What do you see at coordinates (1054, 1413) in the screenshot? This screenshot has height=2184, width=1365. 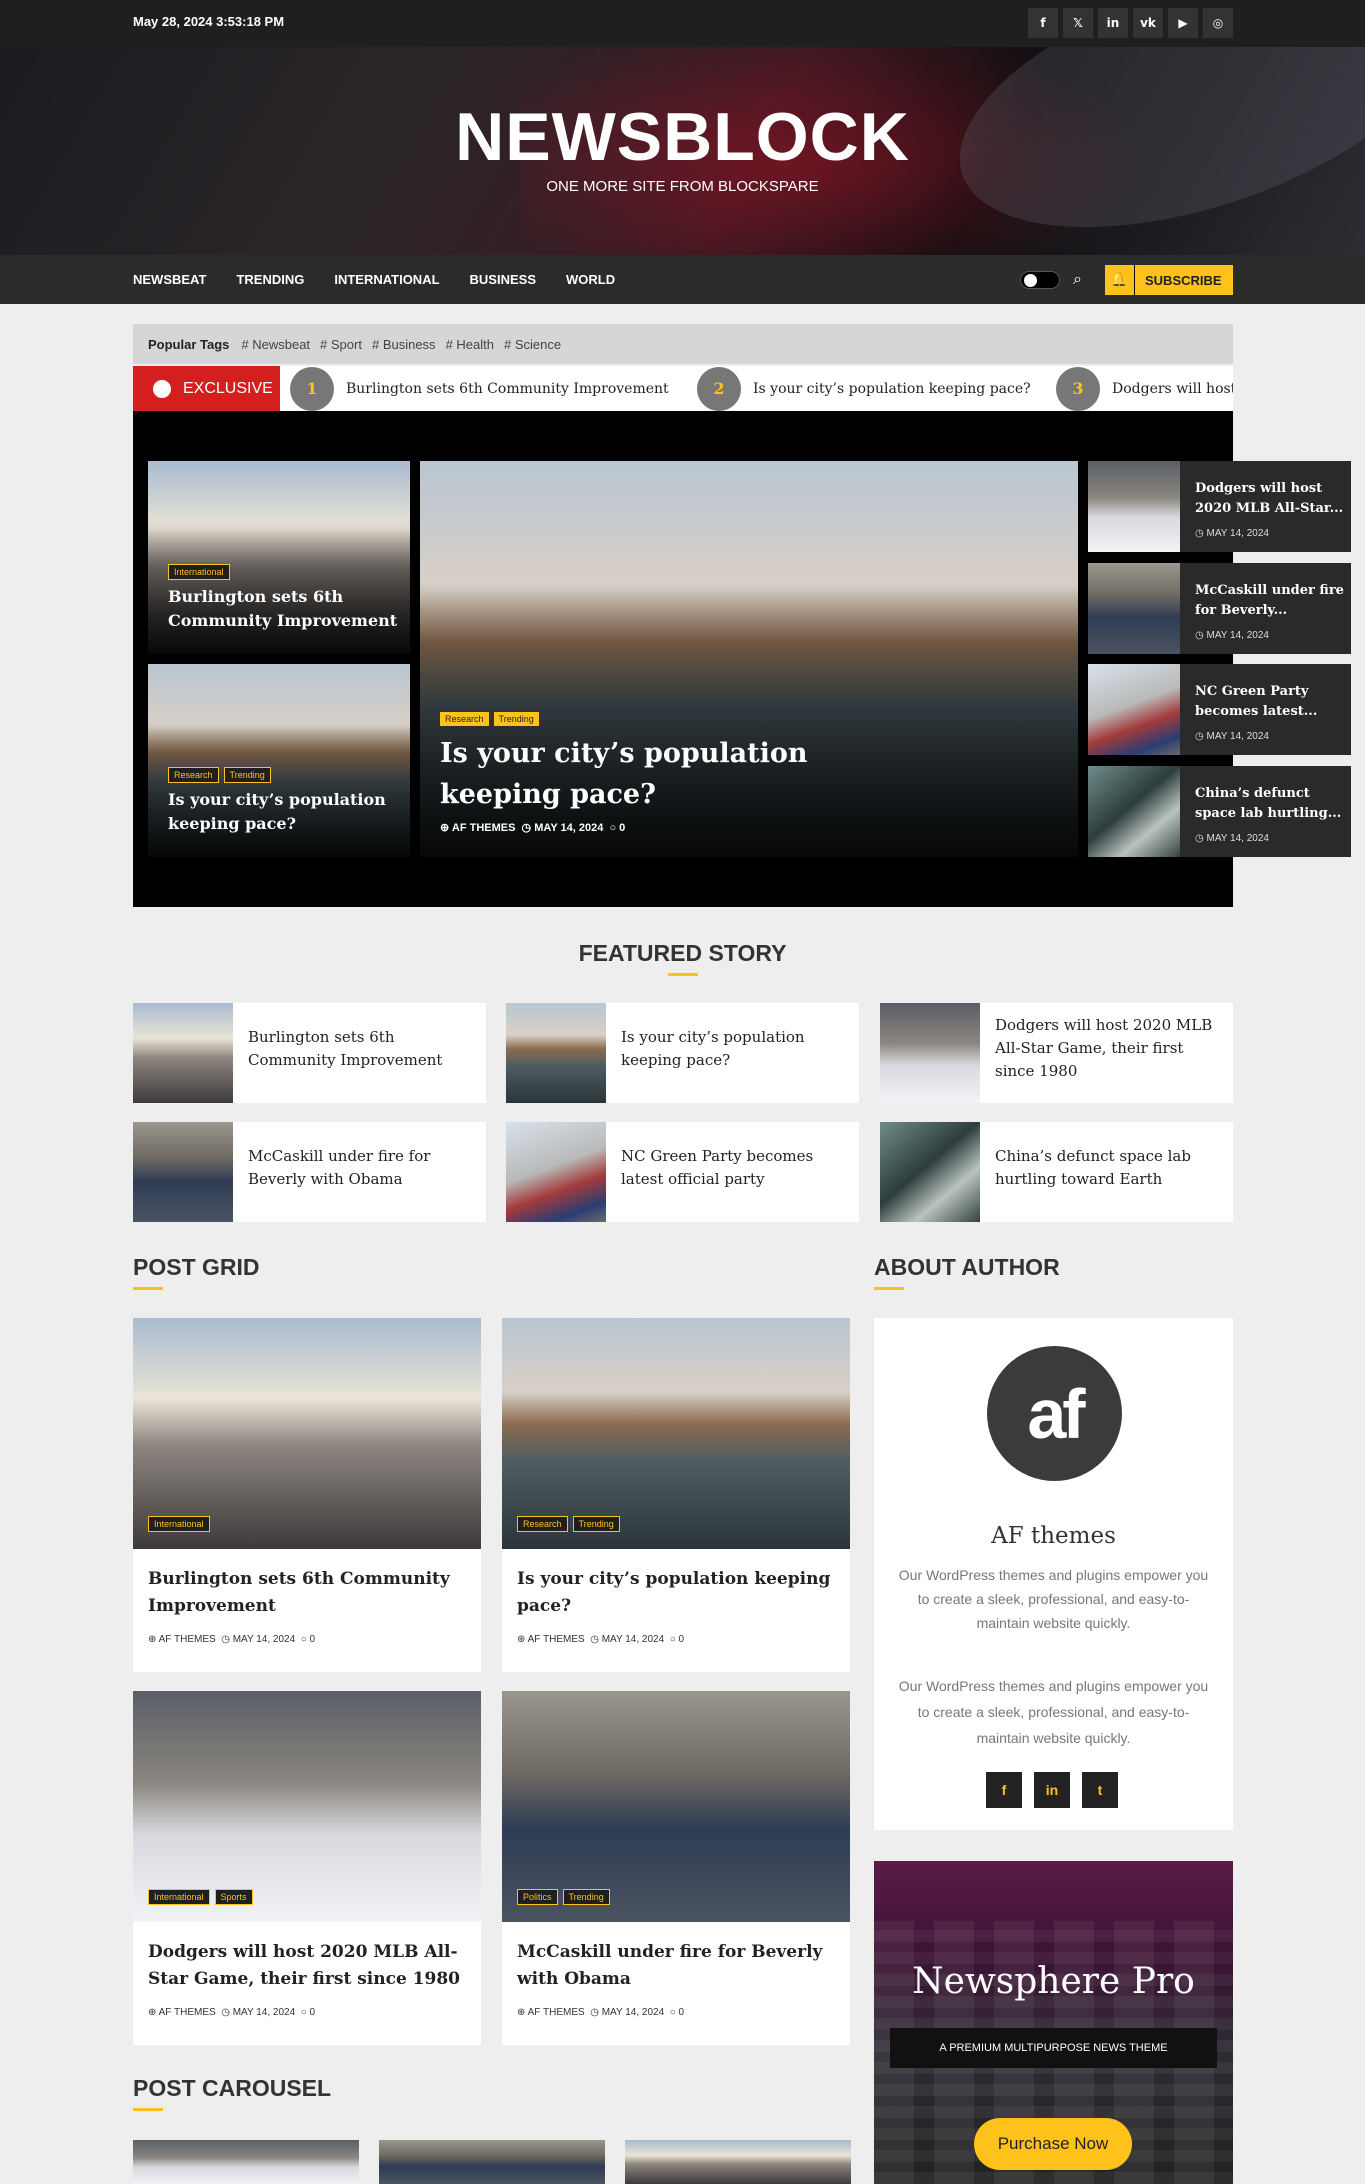 I see `af-logo: af` at bounding box center [1054, 1413].